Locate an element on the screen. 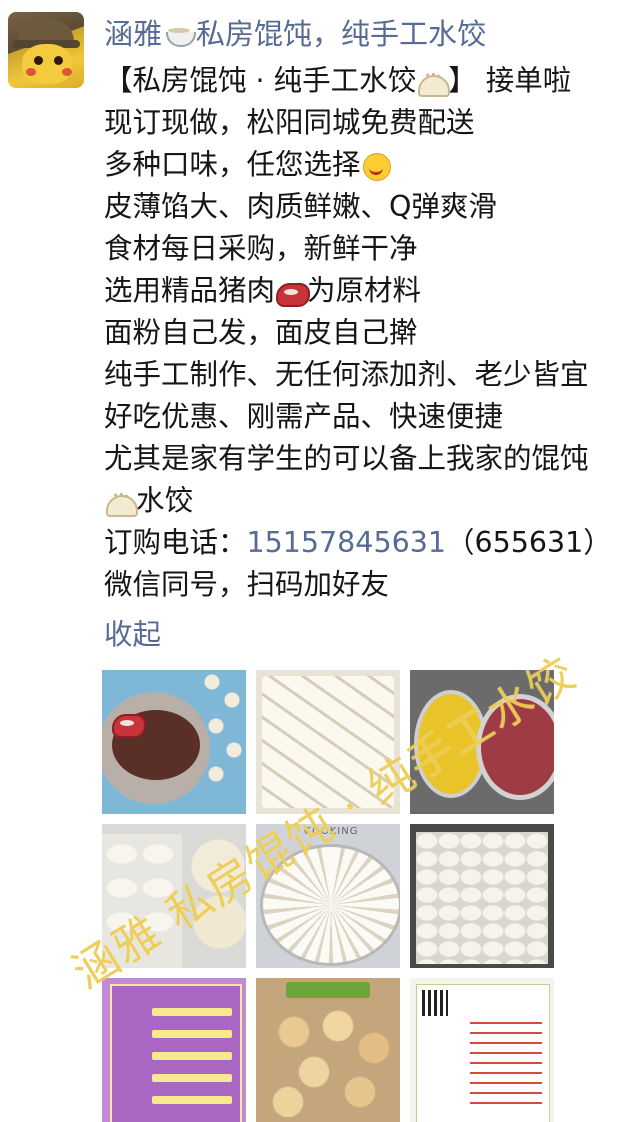  photo-1-filling-bowl is located at coordinates (174, 742).